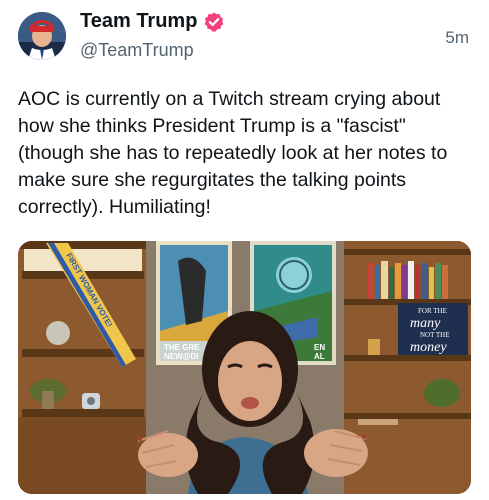  What do you see at coordinates (319, 356) in the screenshot?
I see `poster-right-line-2: AL` at bounding box center [319, 356].